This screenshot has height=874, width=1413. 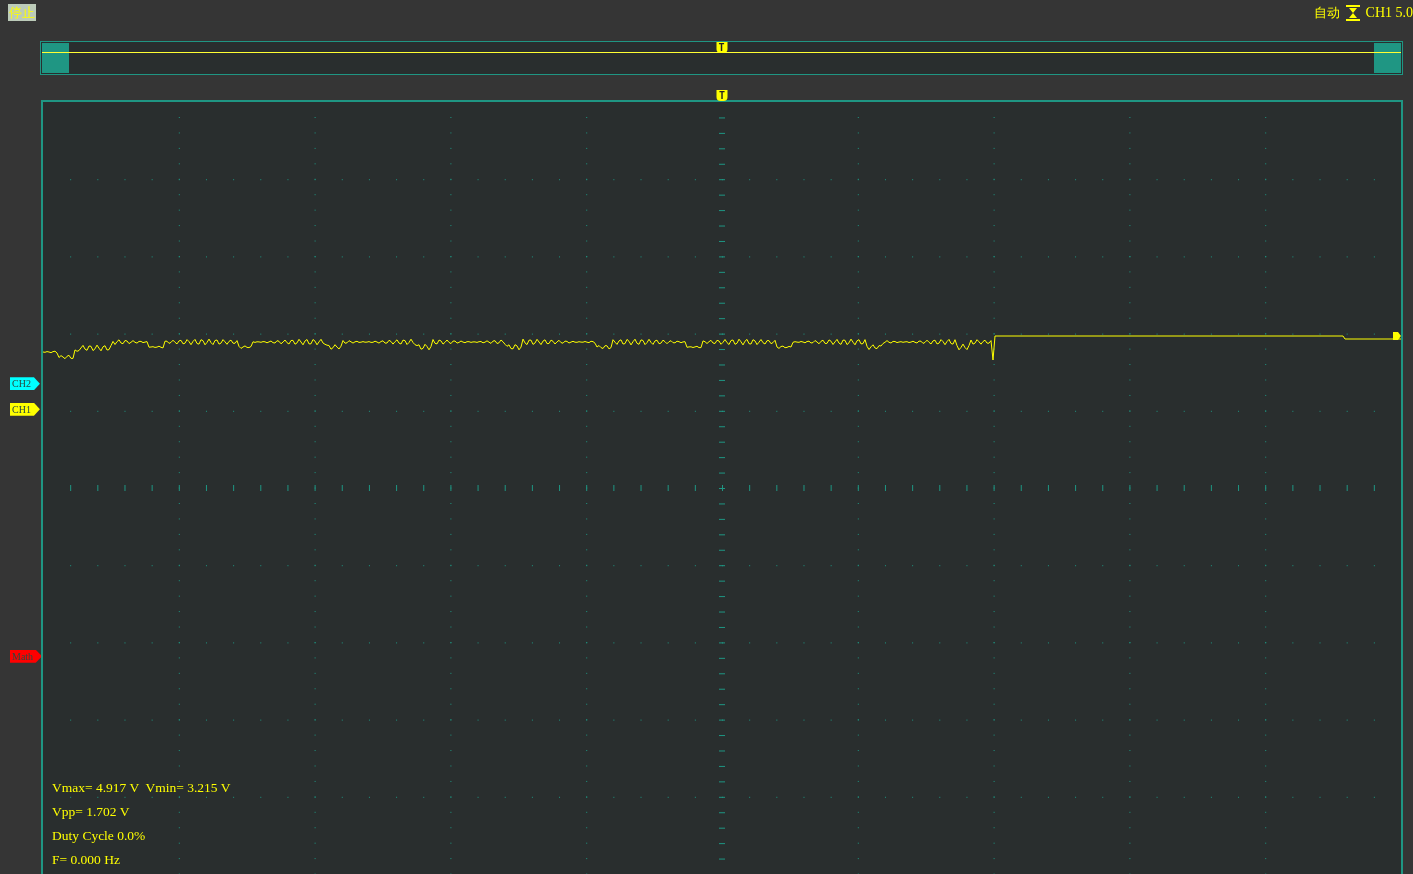 What do you see at coordinates (1397, 336) in the screenshot?
I see `trigger-level-icon` at bounding box center [1397, 336].